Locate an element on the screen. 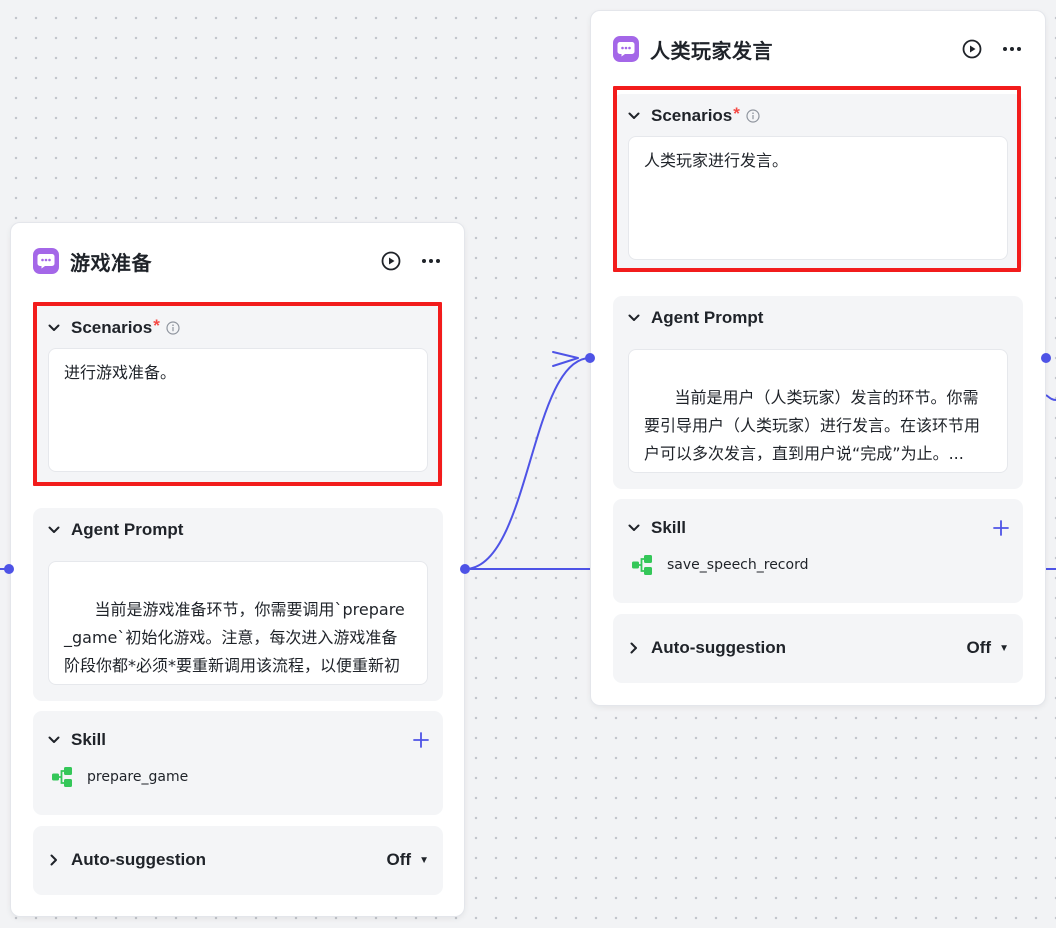  scenarios-input: 进行游戏准备。 is located at coordinates (238, 410).